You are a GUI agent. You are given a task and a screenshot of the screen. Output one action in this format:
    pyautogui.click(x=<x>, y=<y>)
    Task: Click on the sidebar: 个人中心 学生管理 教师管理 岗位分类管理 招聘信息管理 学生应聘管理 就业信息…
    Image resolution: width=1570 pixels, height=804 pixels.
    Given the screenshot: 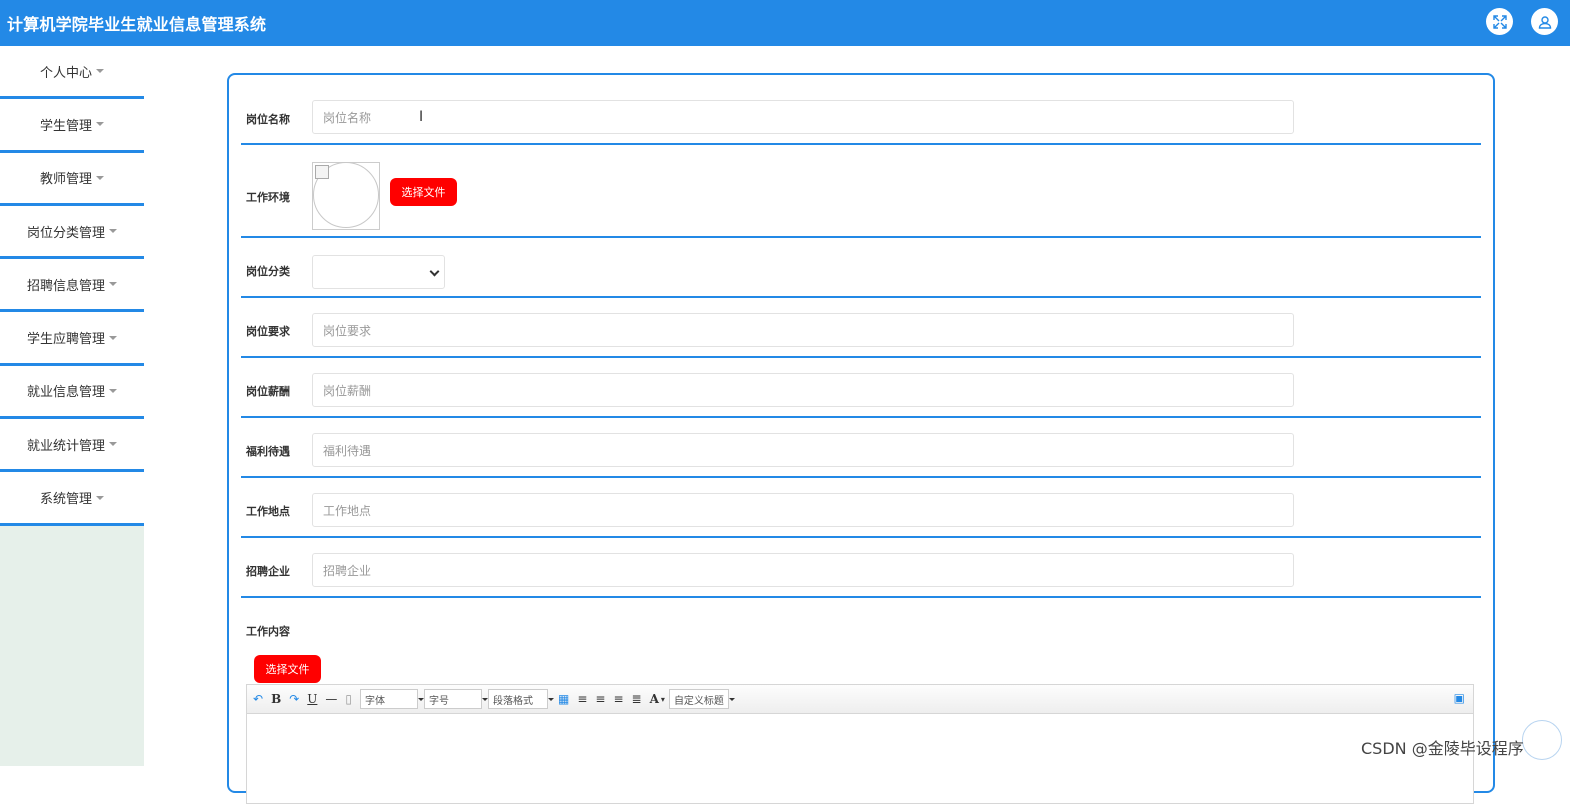 What is the action you would take?
    pyautogui.click(x=72, y=406)
    